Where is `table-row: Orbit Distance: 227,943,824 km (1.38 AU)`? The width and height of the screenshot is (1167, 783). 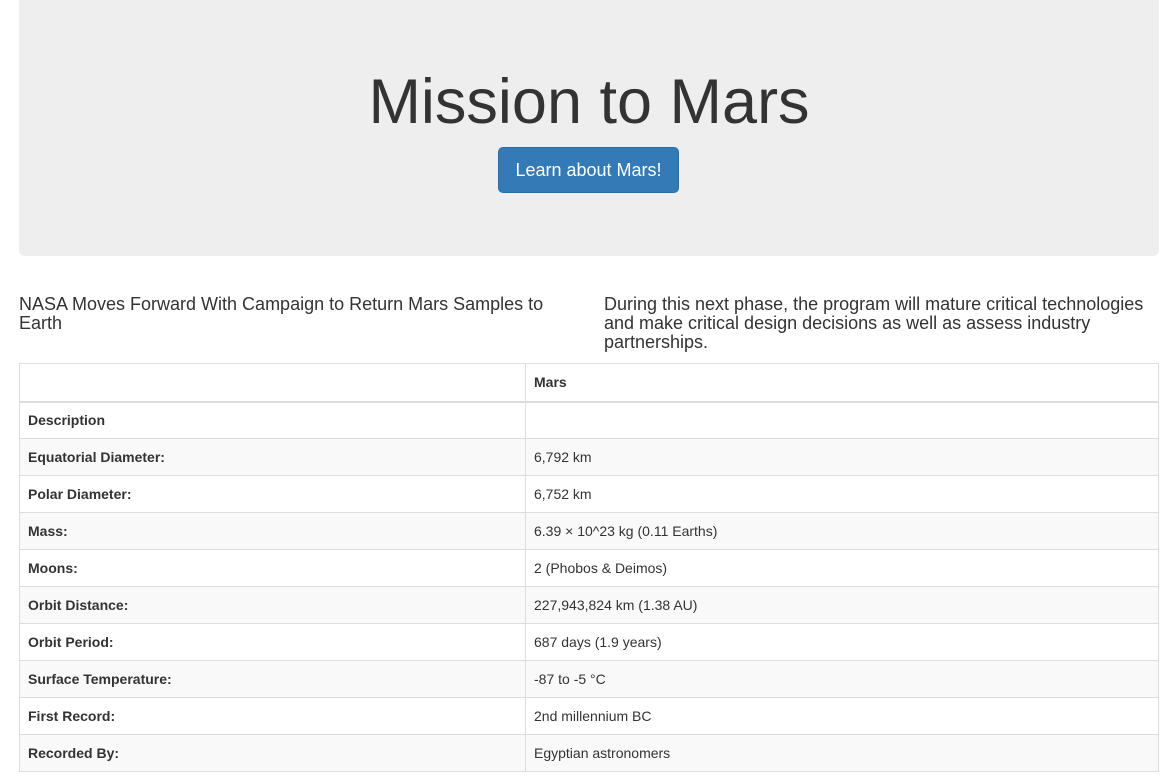
table-row: Orbit Distance: 227,943,824 km (1.38 AU) is located at coordinates (589, 605).